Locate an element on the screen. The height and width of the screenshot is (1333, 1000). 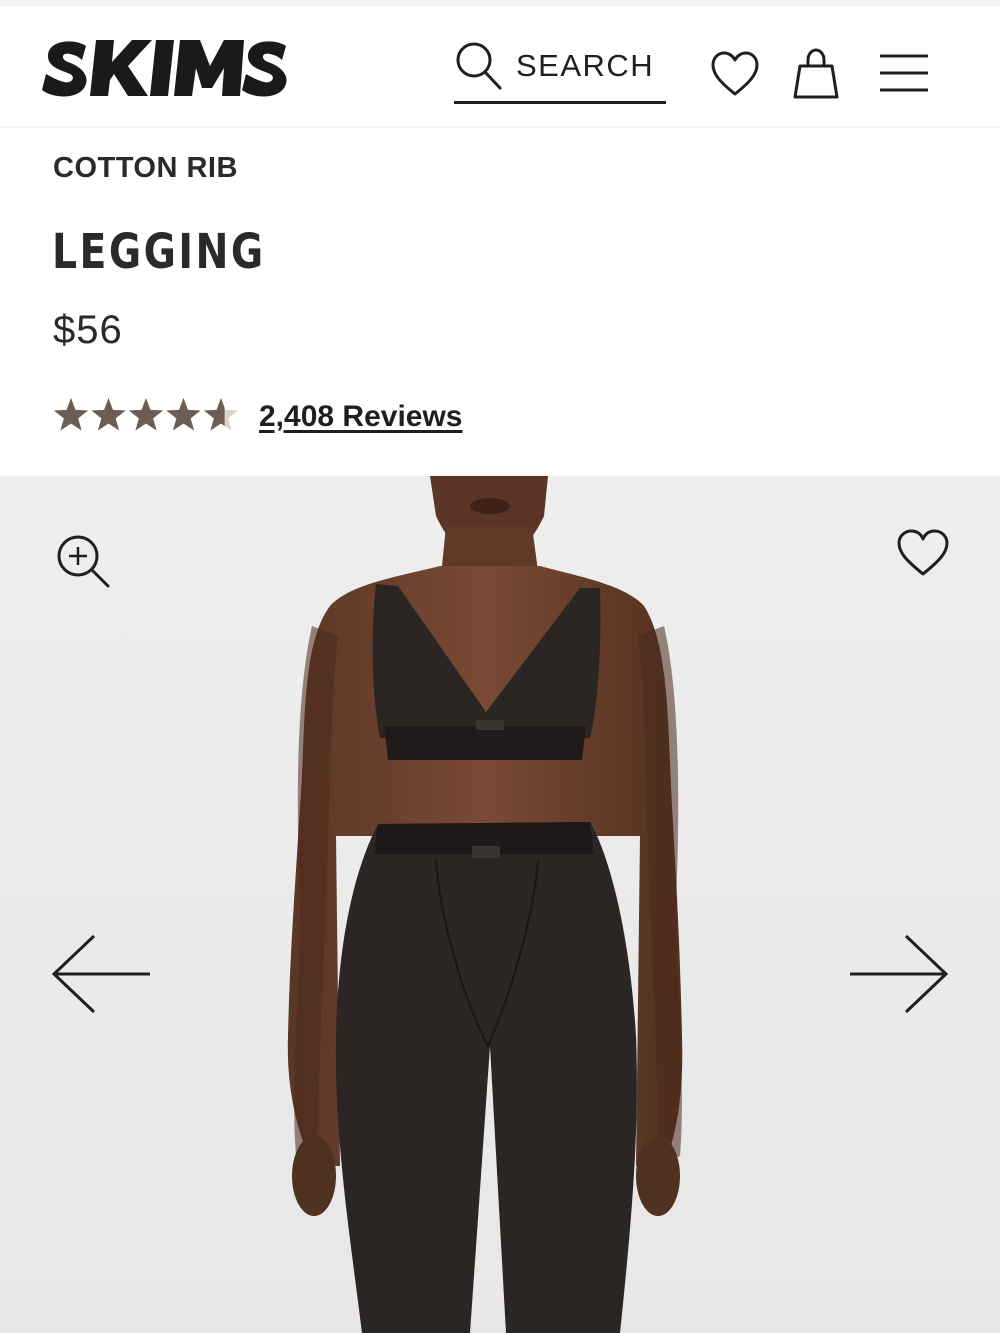
search-field: SEARCH is located at coordinates (560, 70).